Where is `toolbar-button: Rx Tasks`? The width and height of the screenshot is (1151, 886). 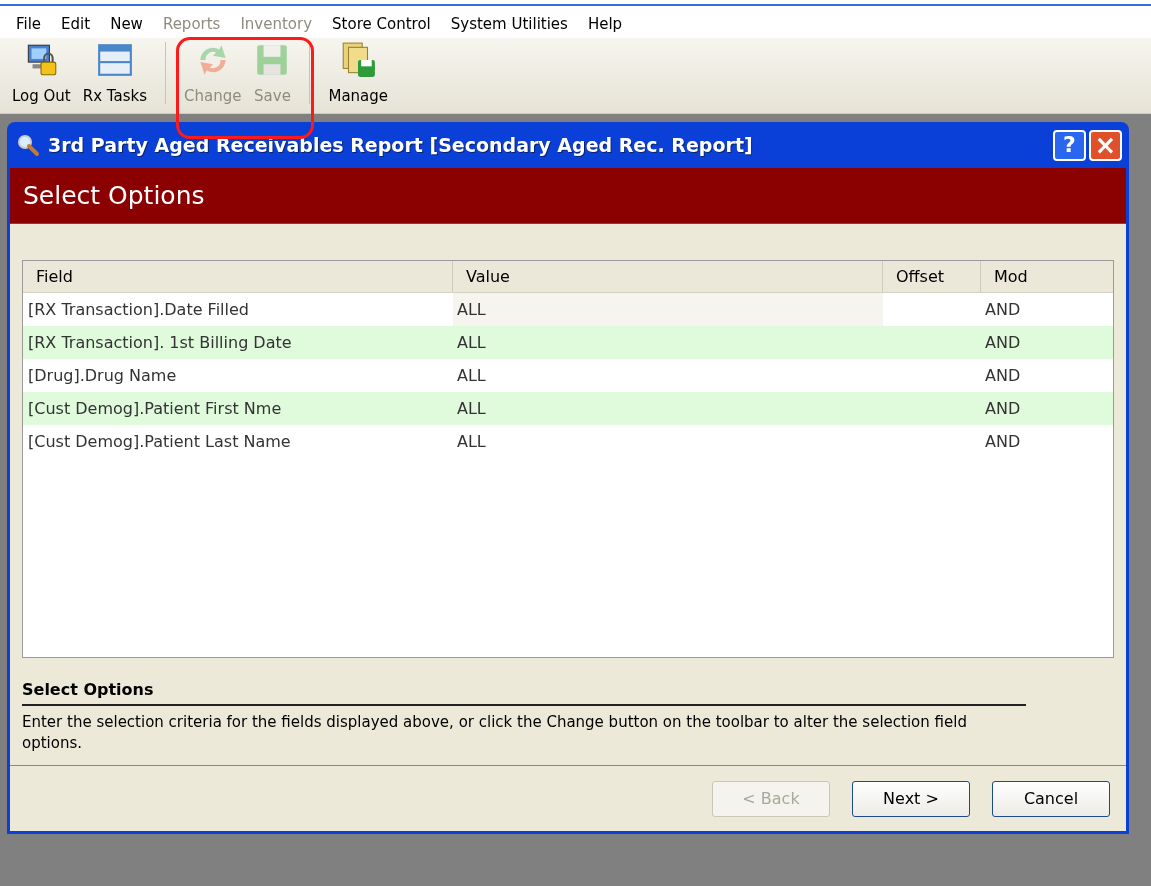 toolbar-button: Rx Tasks is located at coordinates (115, 73).